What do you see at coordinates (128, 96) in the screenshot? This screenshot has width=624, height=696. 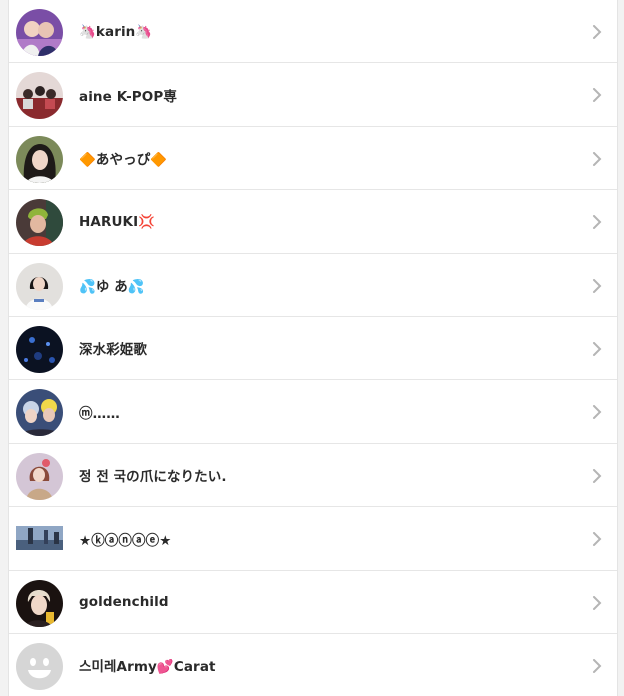 I see `contact-name: aine K-POP専` at bounding box center [128, 96].